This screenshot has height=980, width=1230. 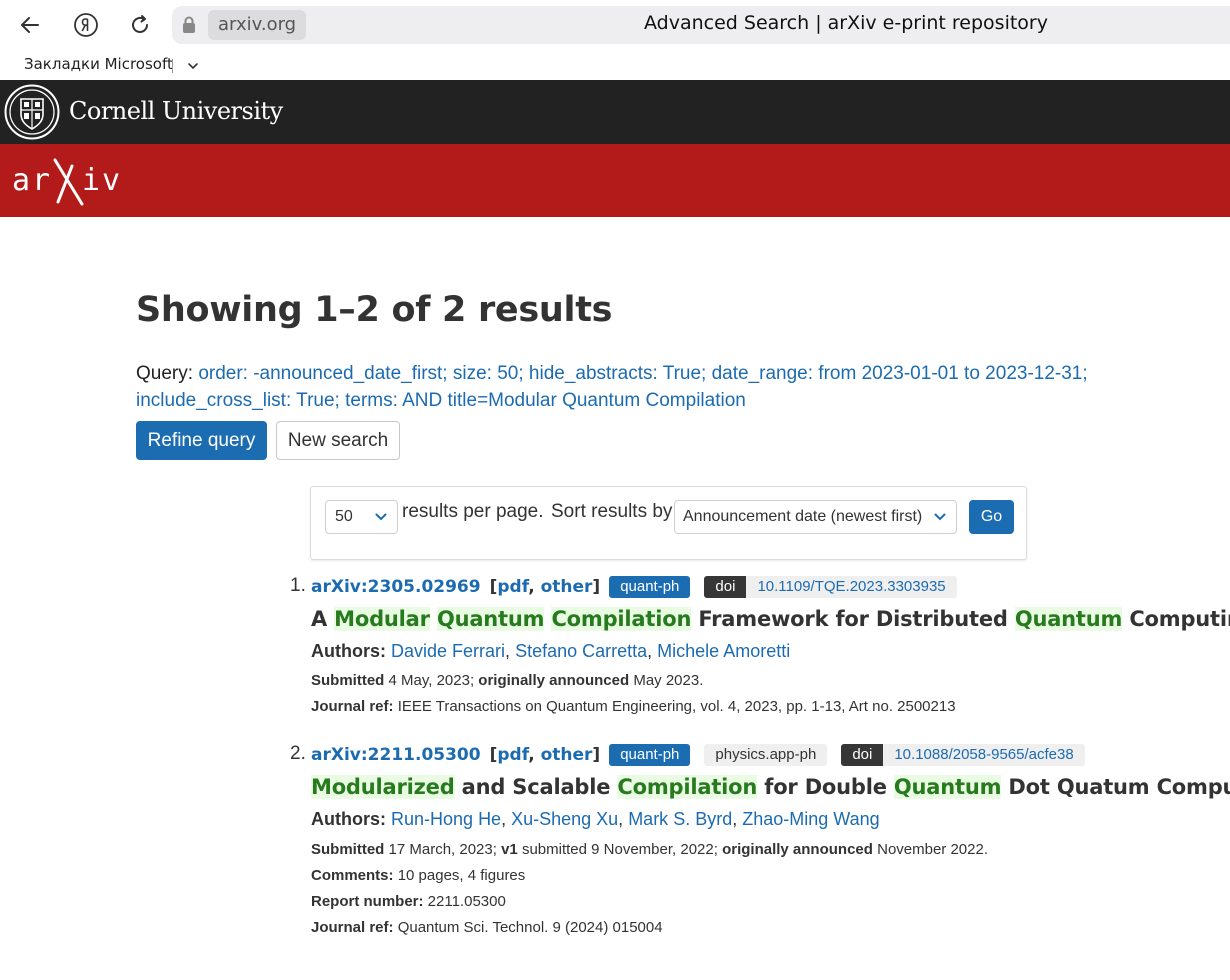 What do you see at coordinates (1179, 619) in the screenshot?
I see `title-text: Computing` at bounding box center [1179, 619].